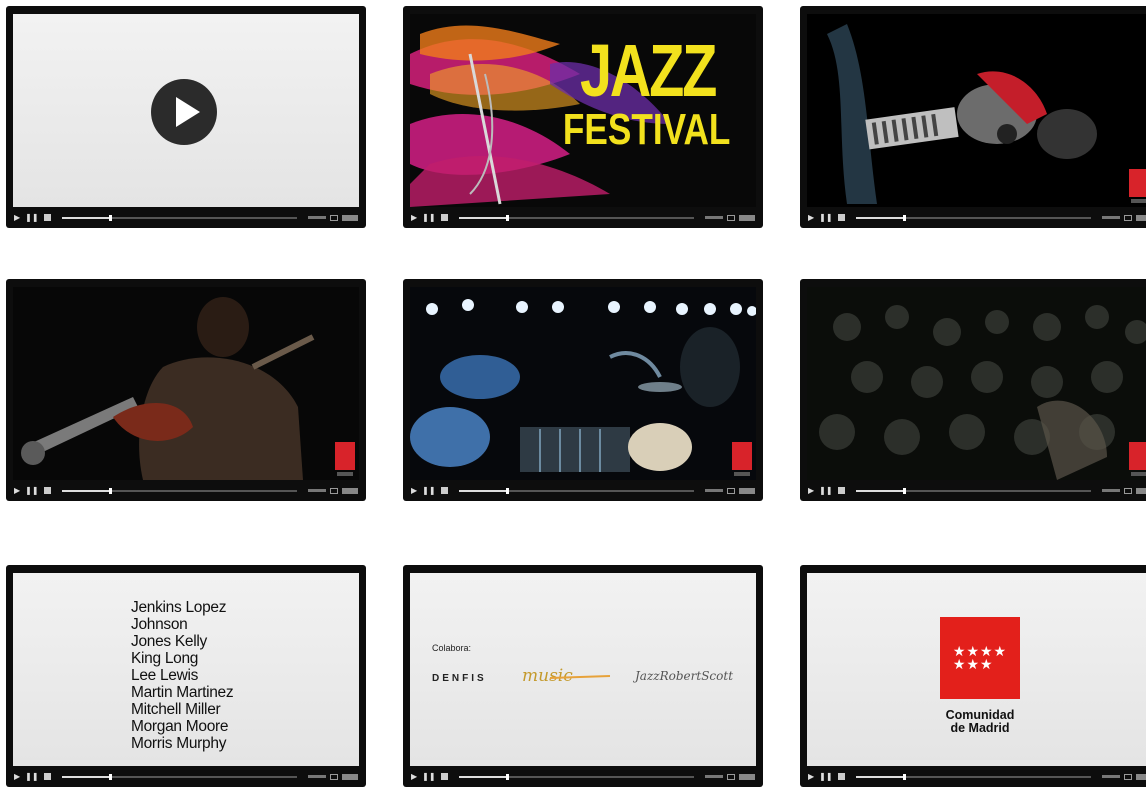 The image size is (1146, 787). What do you see at coordinates (684, 676) in the screenshot?
I see `sponsor-logo-jazz: JazzRobertScott` at bounding box center [684, 676].